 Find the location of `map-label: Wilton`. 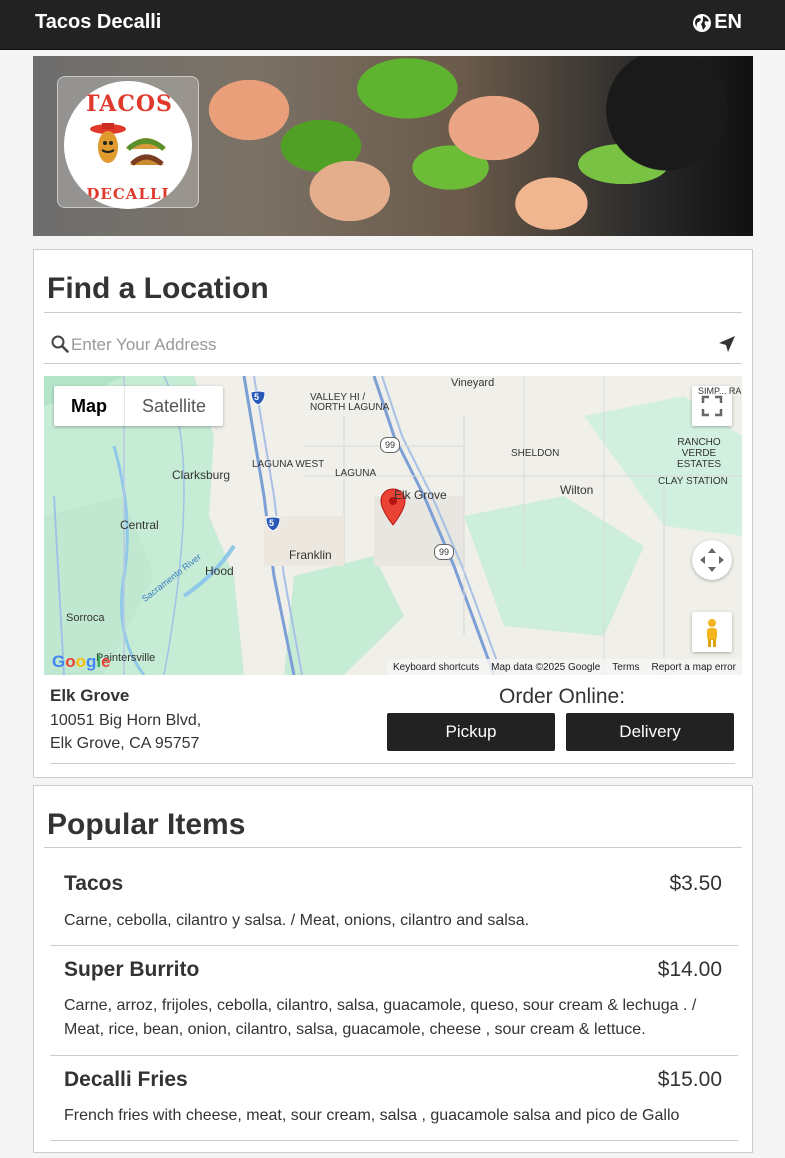

map-label: Wilton is located at coordinates (577, 490).